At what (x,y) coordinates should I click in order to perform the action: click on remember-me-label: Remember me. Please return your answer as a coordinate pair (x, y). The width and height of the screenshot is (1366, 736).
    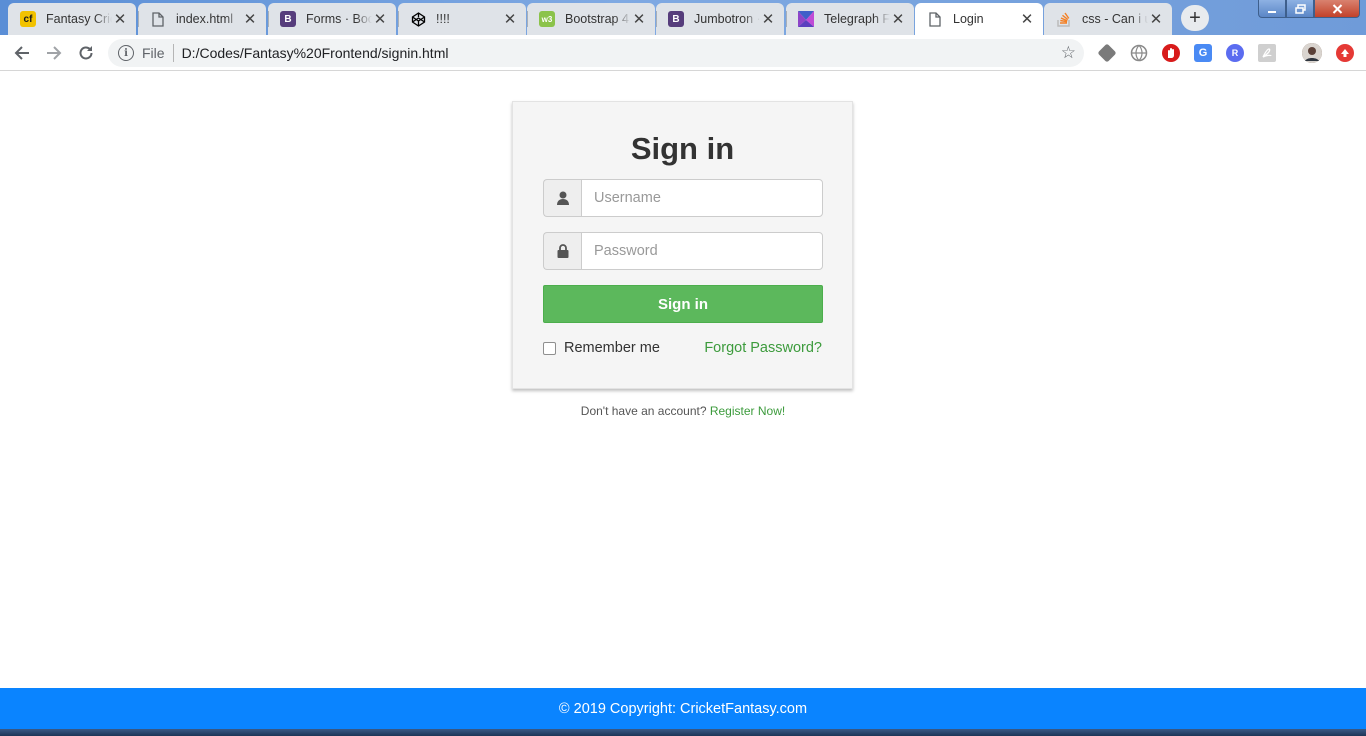
    Looking at the image, I should click on (612, 348).